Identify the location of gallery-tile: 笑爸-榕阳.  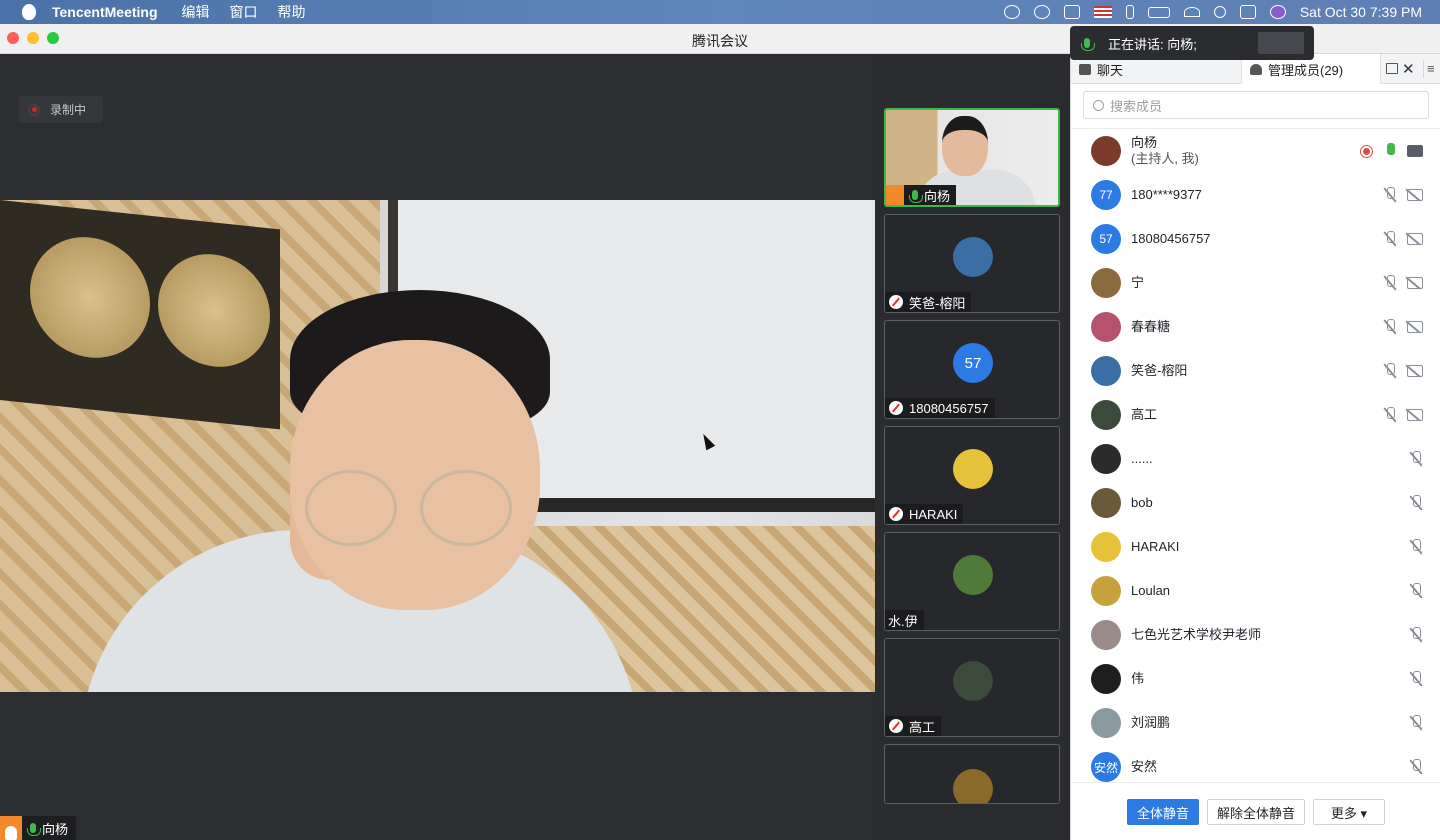
(972, 263).